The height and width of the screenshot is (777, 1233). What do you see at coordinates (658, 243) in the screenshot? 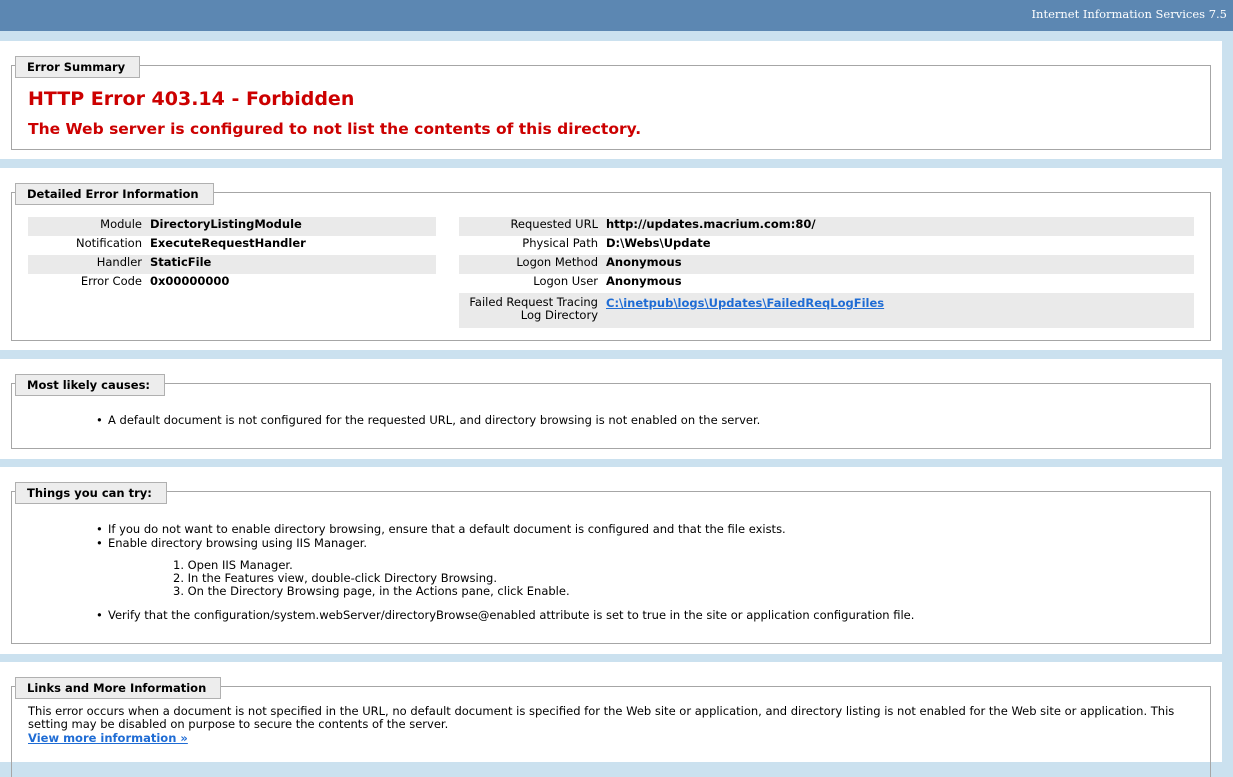
I see `detail-value: D:\Webs\Update` at bounding box center [658, 243].